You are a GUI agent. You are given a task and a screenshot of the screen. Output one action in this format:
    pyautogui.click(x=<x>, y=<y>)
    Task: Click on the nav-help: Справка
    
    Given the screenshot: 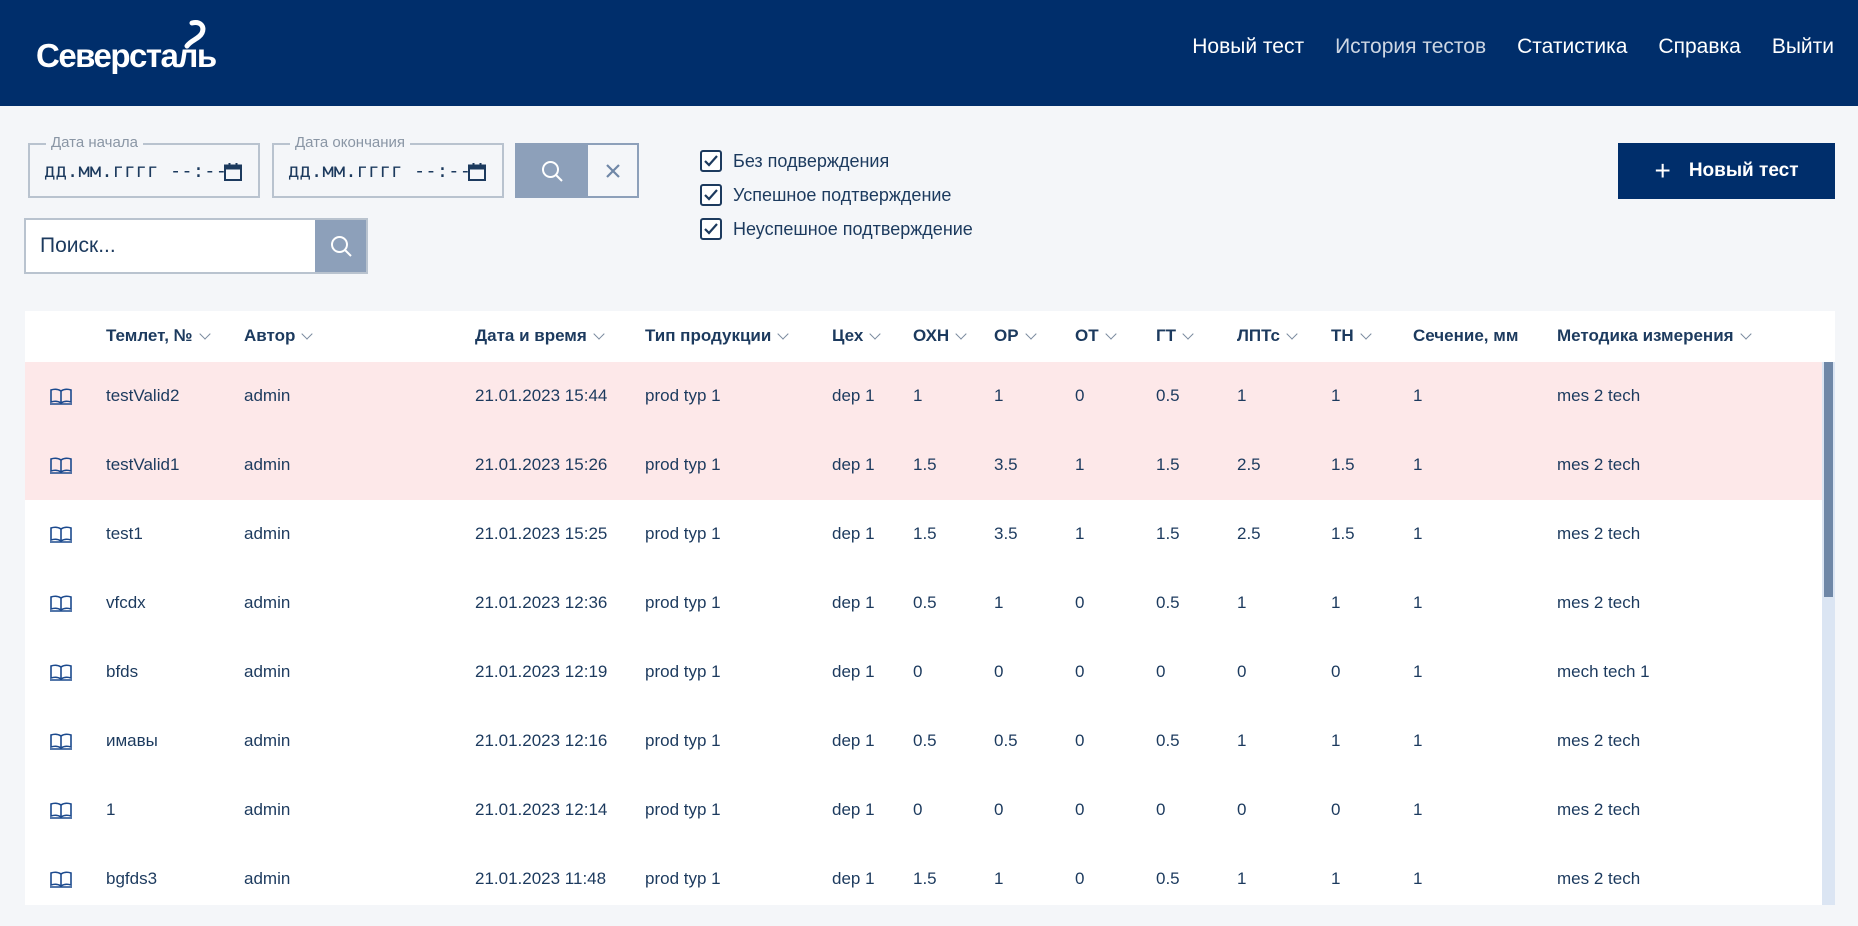 What is the action you would take?
    pyautogui.click(x=1699, y=47)
    